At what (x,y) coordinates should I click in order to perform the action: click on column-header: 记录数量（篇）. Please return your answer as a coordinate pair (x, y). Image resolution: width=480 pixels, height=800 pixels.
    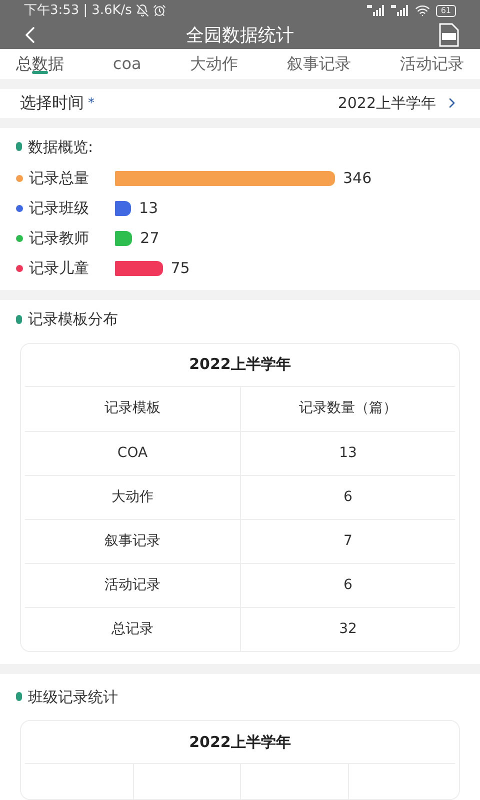
    Looking at the image, I should click on (347, 408).